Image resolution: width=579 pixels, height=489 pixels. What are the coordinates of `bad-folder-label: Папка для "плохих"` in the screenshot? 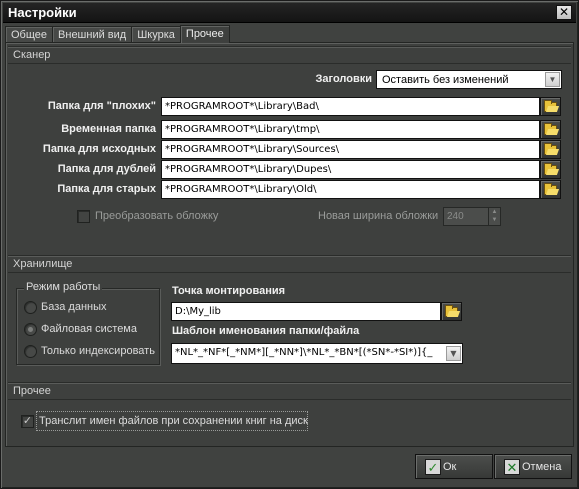 It's located at (101, 106).